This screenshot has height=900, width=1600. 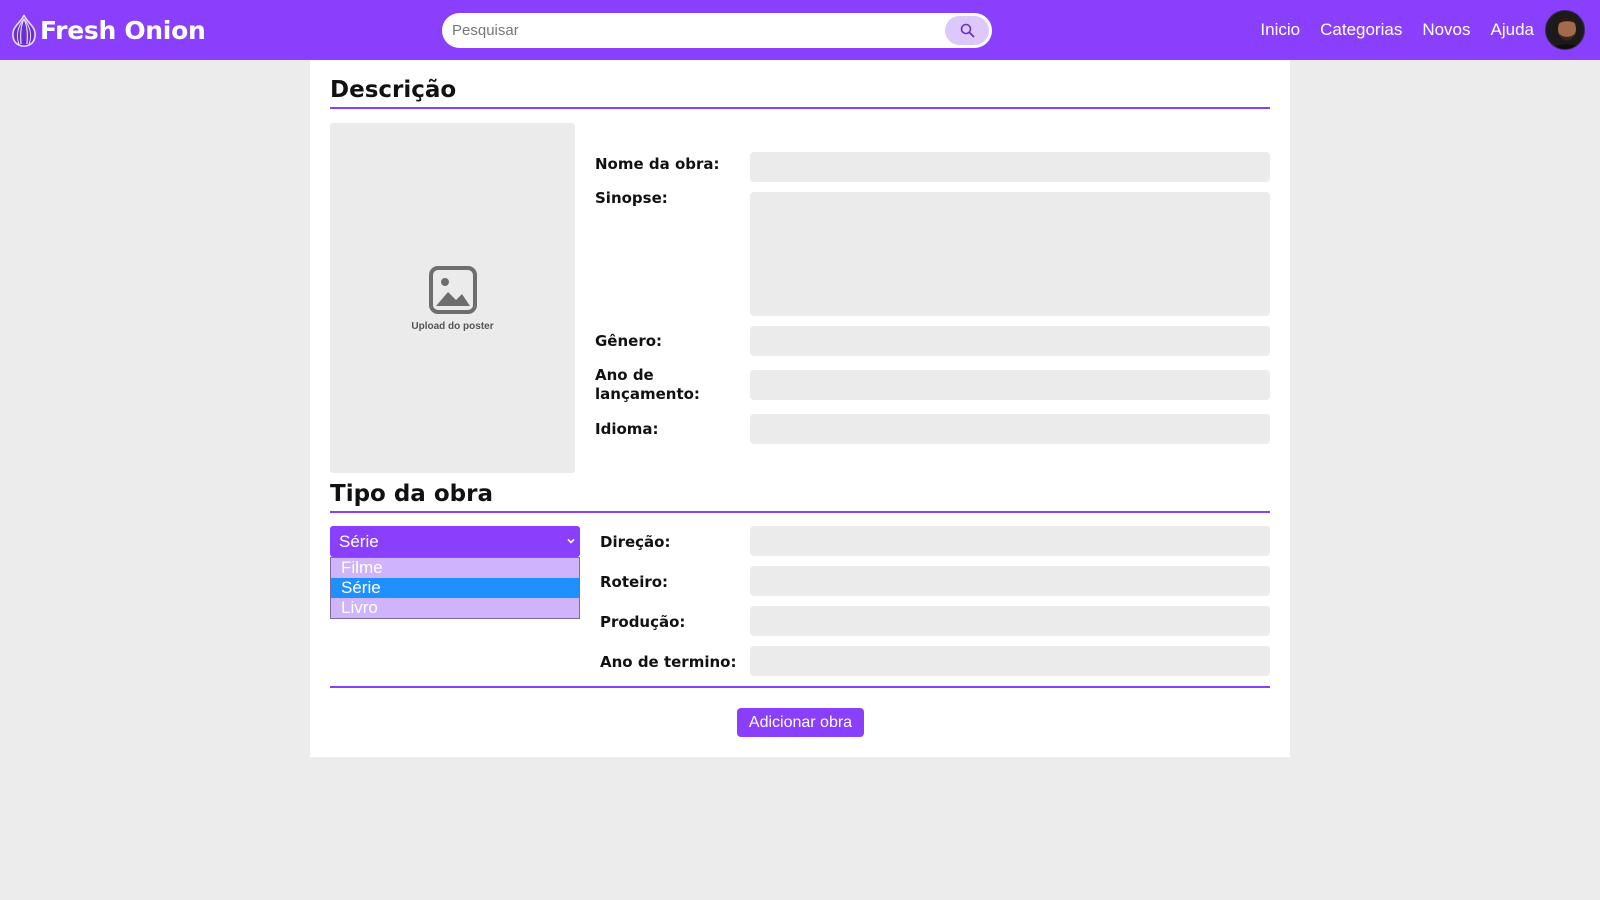 I want to click on label-genero: Gênero:, so click(x=629, y=341).